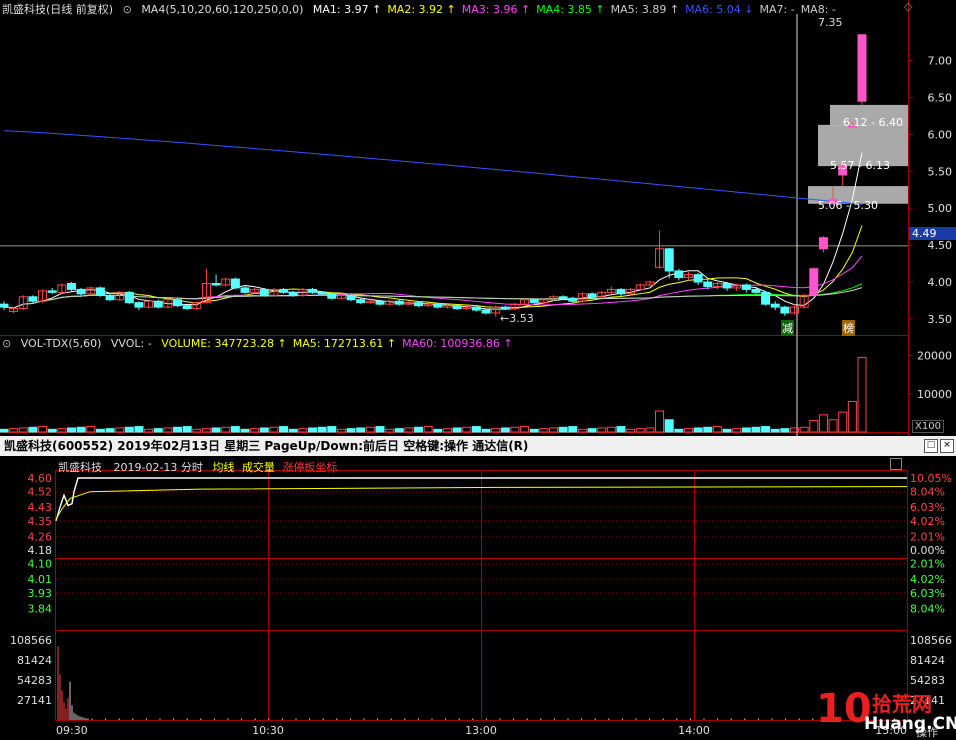 The image size is (956, 740). What do you see at coordinates (40, 536) in the screenshot?
I see `intraday-ytick-label: 4.26` at bounding box center [40, 536].